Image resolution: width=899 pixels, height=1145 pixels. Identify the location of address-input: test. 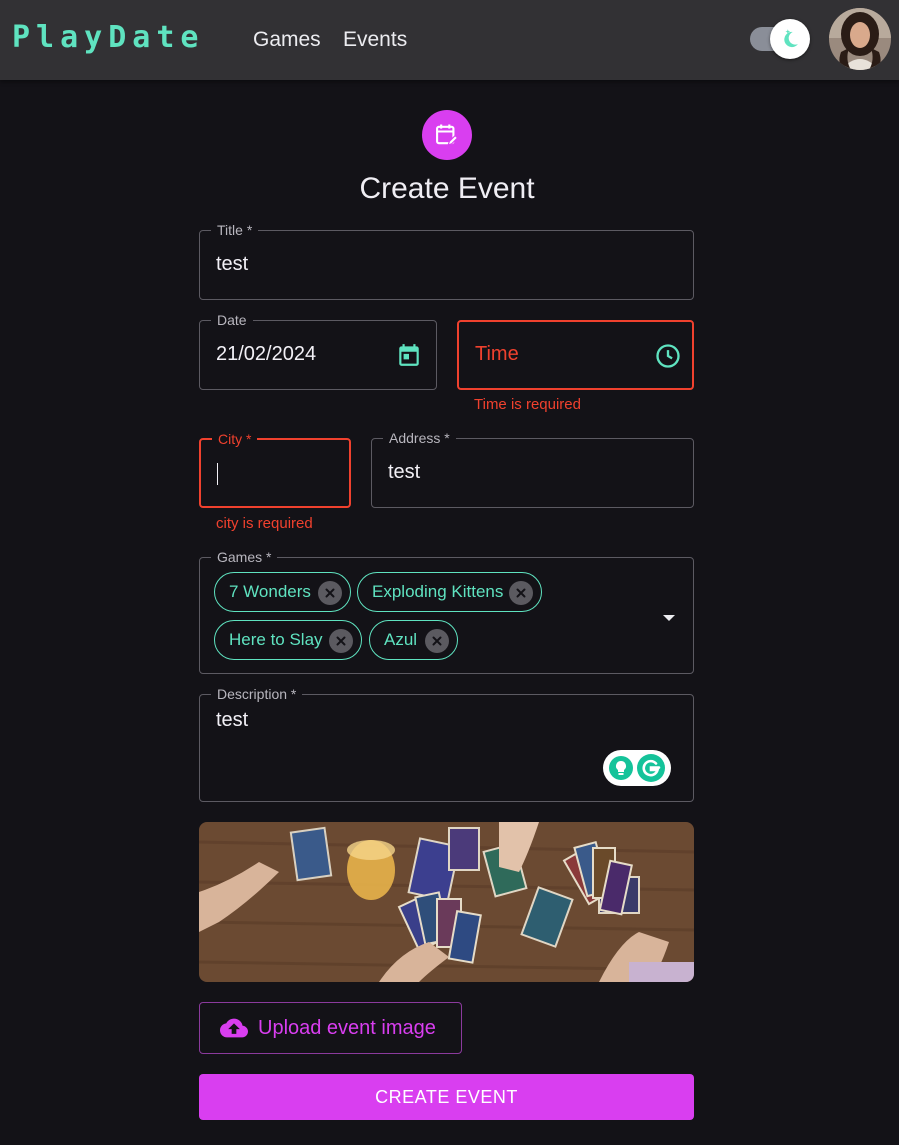
(404, 472).